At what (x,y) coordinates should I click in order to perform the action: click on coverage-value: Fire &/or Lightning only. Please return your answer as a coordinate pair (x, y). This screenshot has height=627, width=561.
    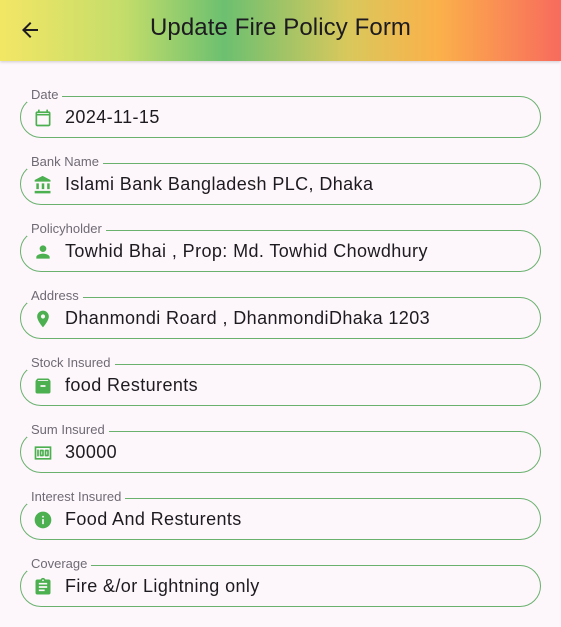
    Looking at the image, I should click on (162, 586).